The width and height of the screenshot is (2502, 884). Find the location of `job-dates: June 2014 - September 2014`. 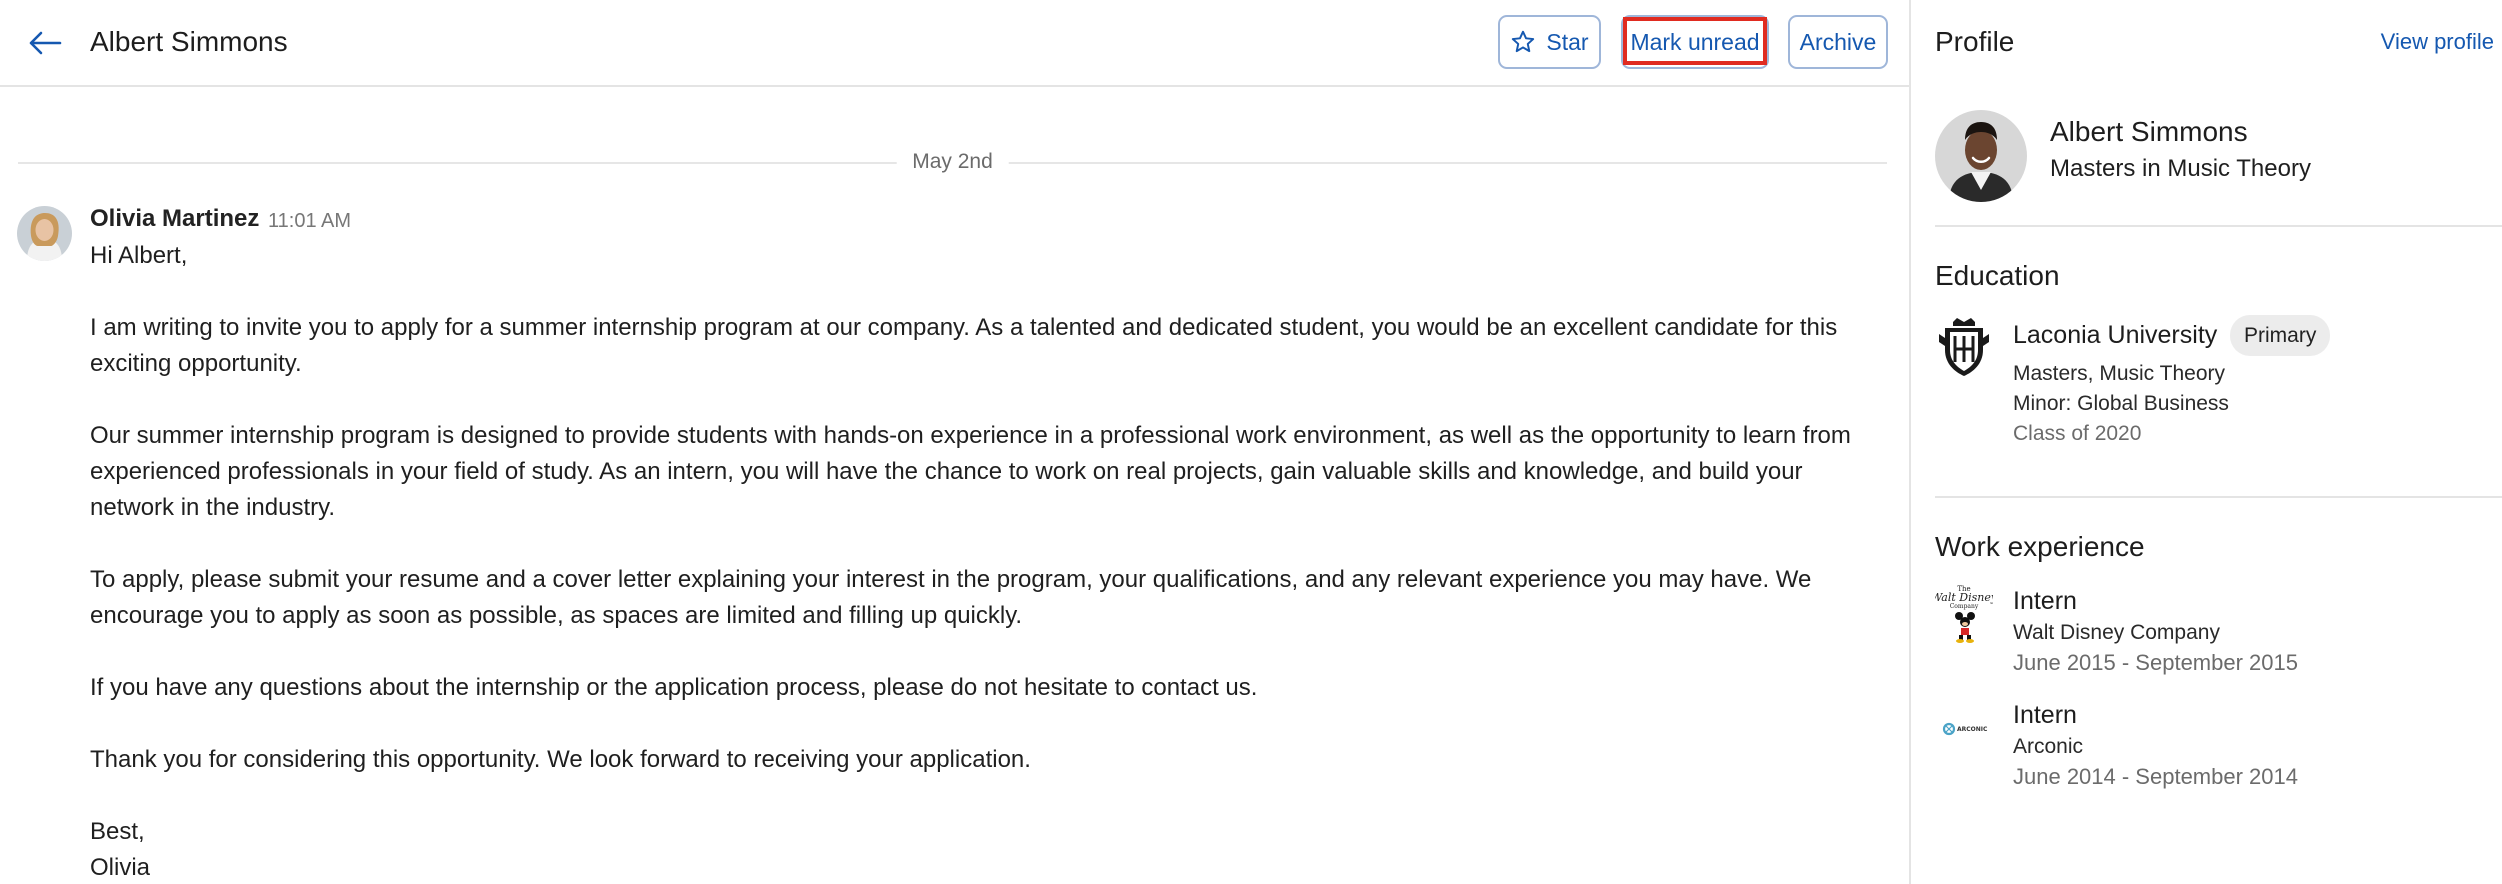

job-dates: June 2014 - September 2014 is located at coordinates (2155, 776).